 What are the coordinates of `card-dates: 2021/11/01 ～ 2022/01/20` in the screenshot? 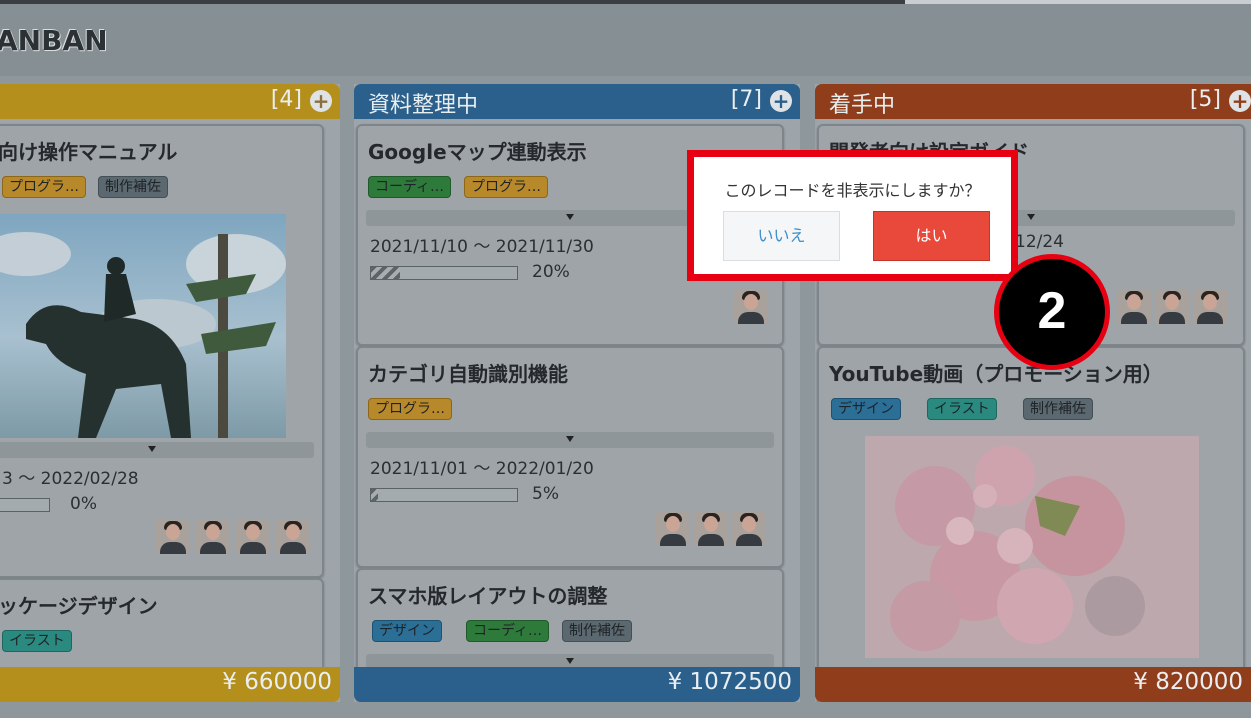 It's located at (482, 469).